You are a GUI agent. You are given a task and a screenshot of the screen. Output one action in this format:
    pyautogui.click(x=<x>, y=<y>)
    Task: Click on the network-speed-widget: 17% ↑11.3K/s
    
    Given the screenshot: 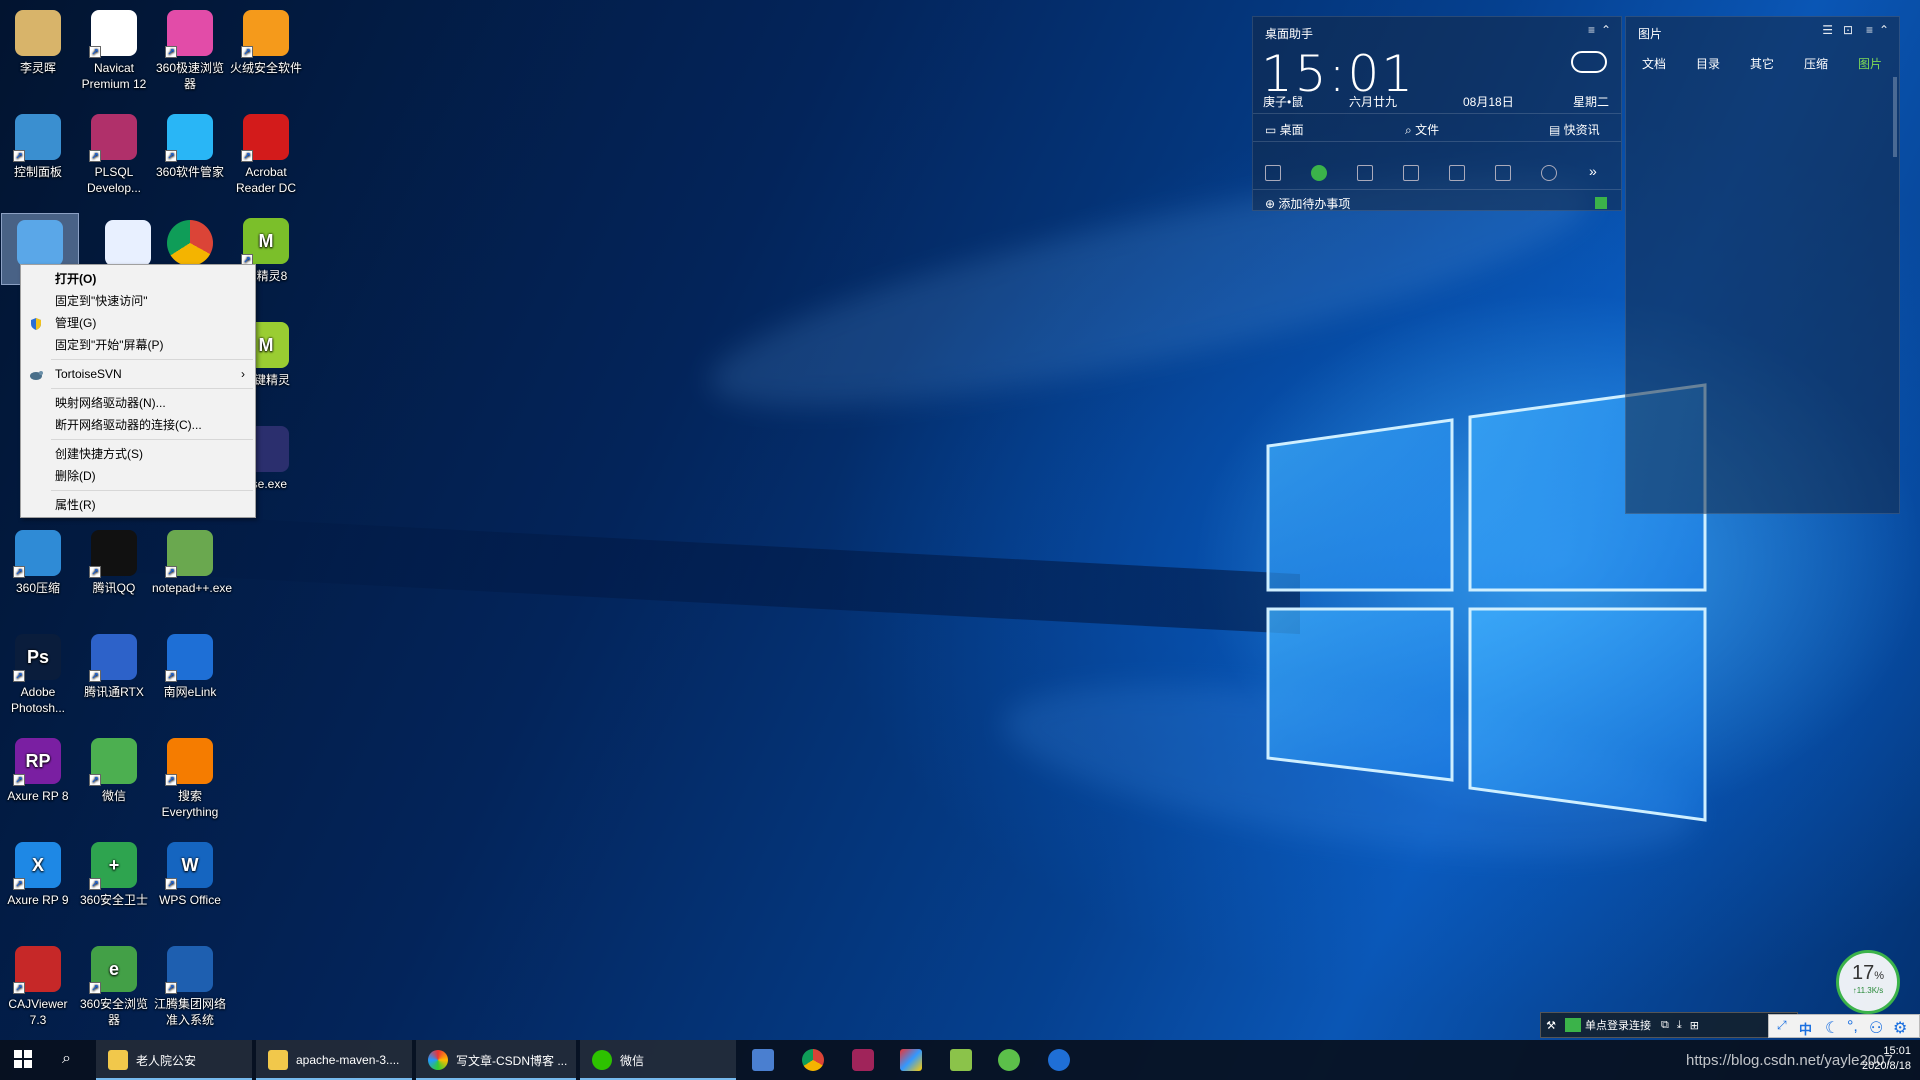 What is the action you would take?
    pyautogui.click(x=1868, y=982)
    